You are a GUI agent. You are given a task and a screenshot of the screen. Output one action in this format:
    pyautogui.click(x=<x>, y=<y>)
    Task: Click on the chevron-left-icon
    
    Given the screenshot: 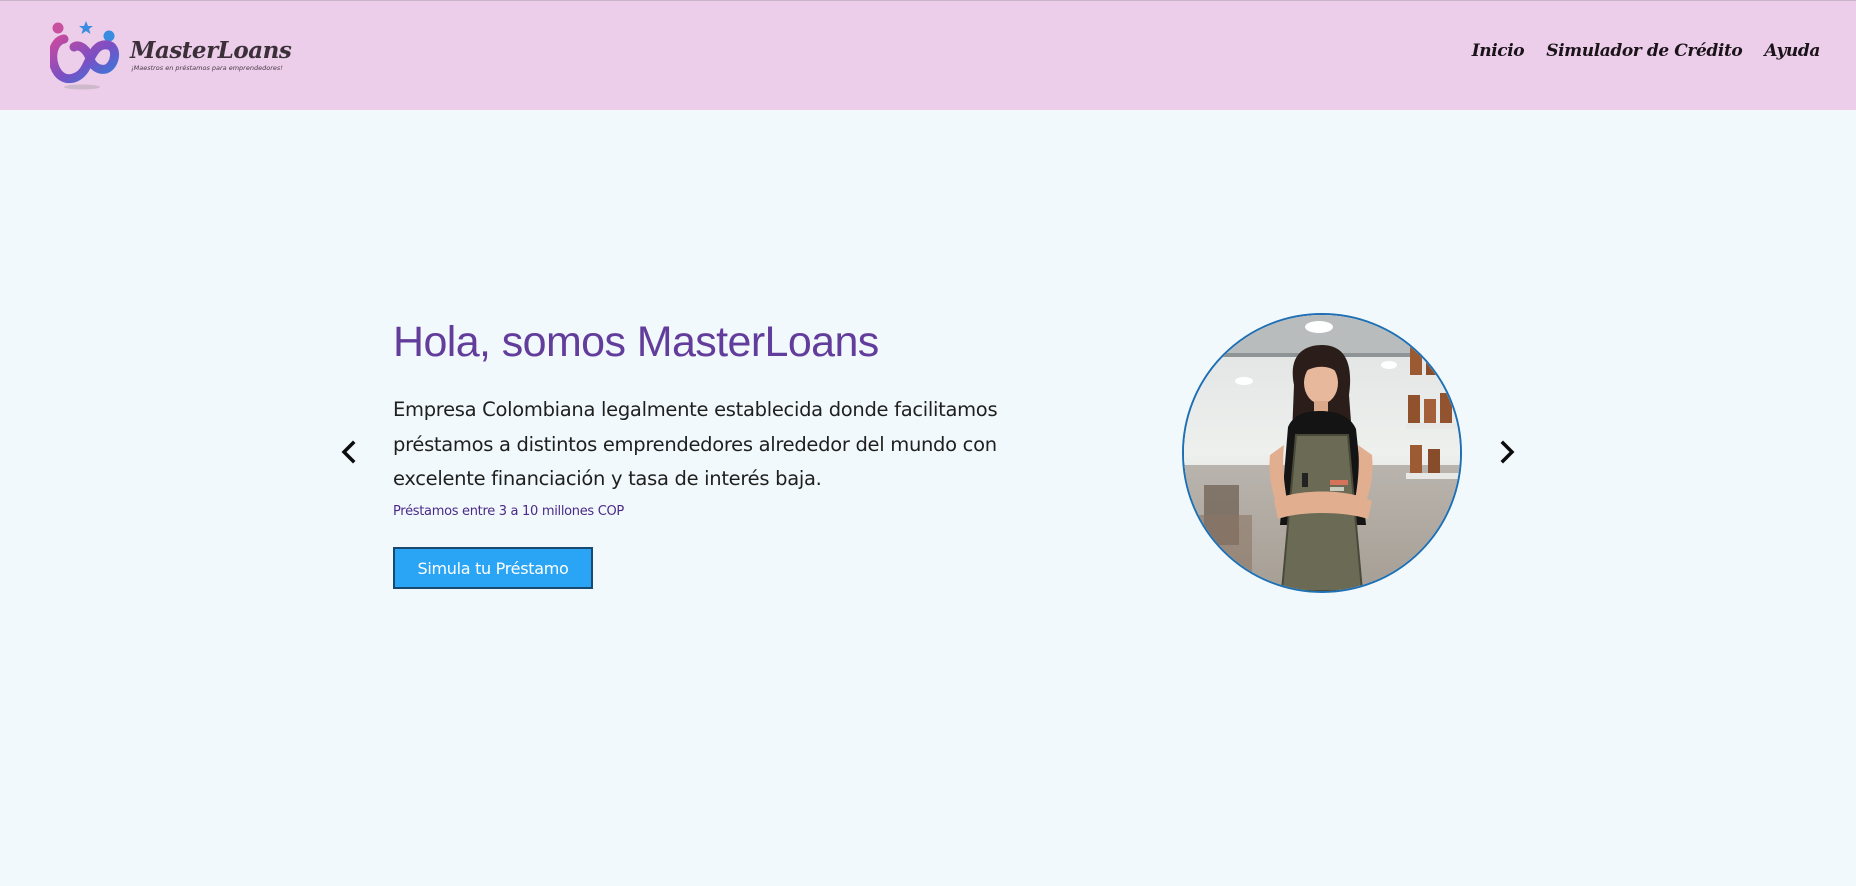 What is the action you would take?
    pyautogui.click(x=349, y=452)
    